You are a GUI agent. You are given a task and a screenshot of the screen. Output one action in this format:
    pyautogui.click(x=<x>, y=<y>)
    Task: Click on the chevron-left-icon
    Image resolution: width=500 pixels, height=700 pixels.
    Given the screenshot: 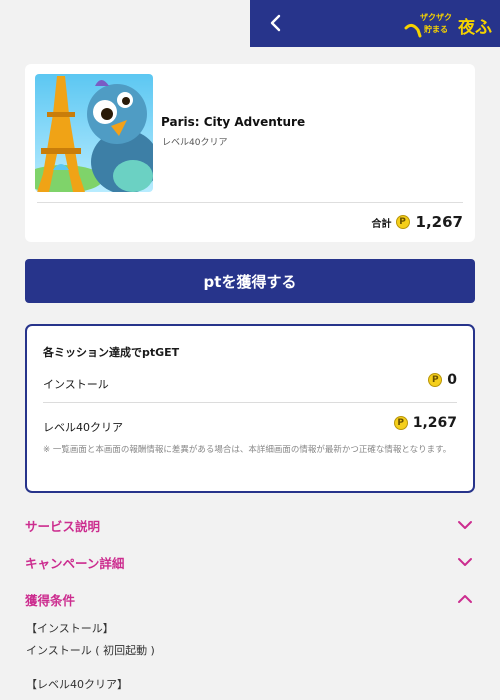 What is the action you would take?
    pyautogui.click(x=275, y=23)
    